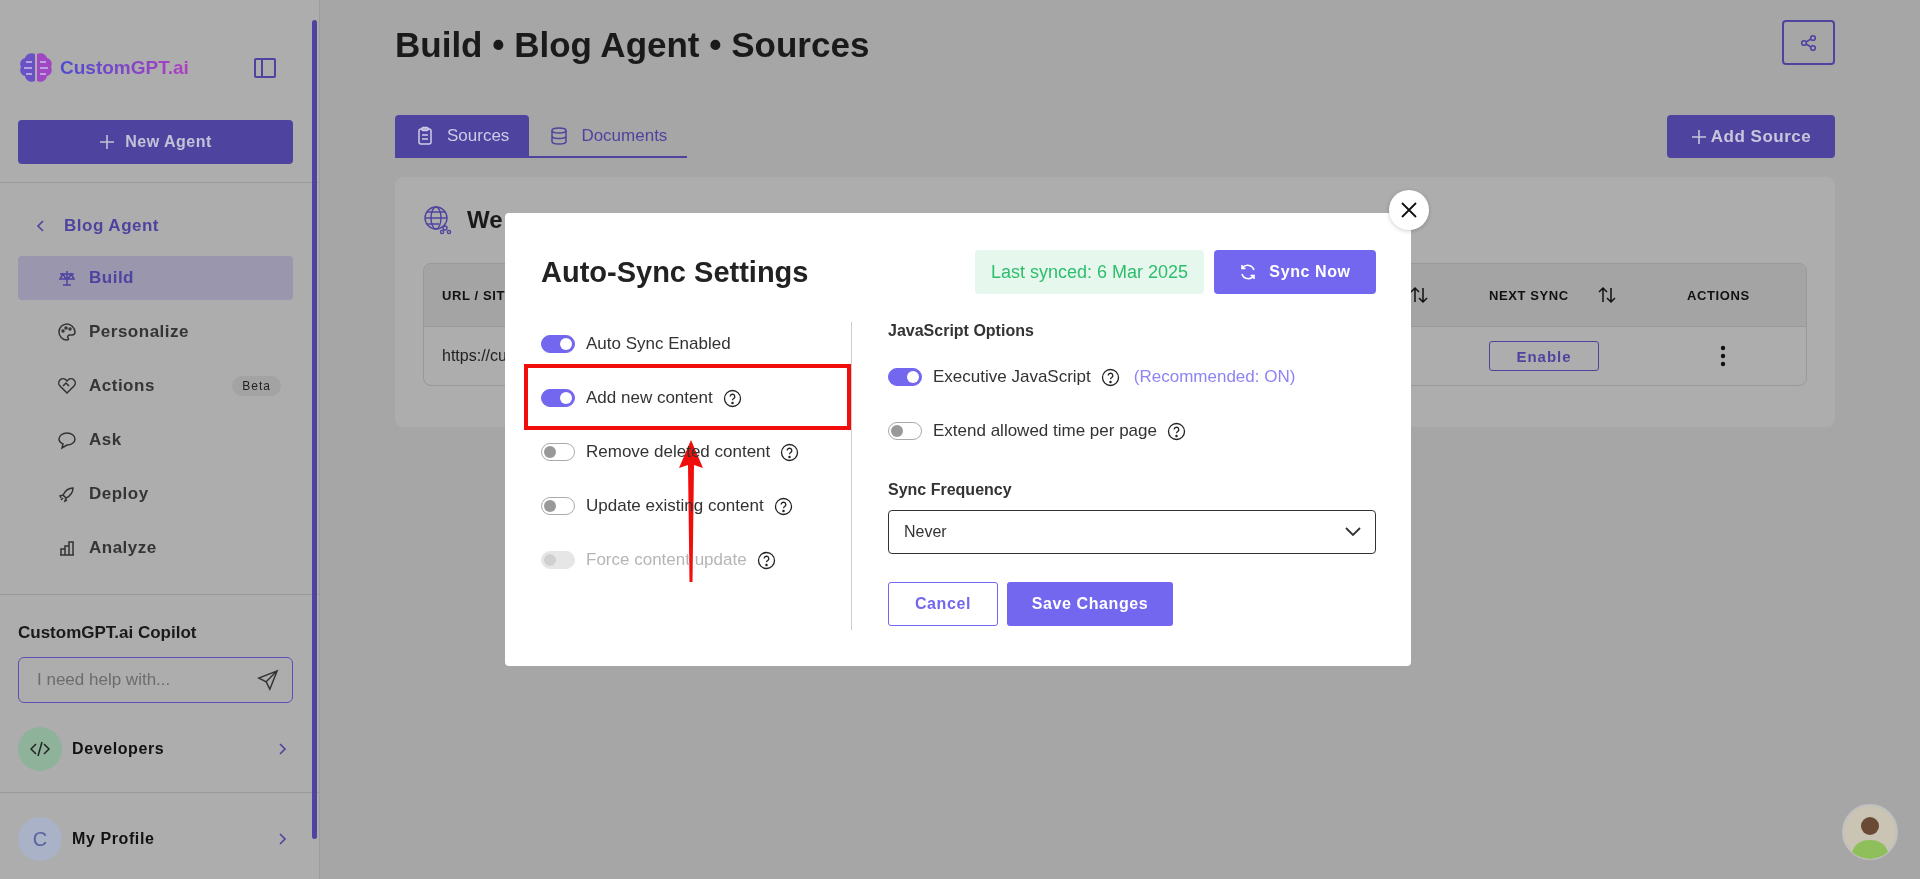  Describe the element at coordinates (1089, 272) in the screenshot. I see `last-synced-badge: Last synced: 6 Mar 2025` at that location.